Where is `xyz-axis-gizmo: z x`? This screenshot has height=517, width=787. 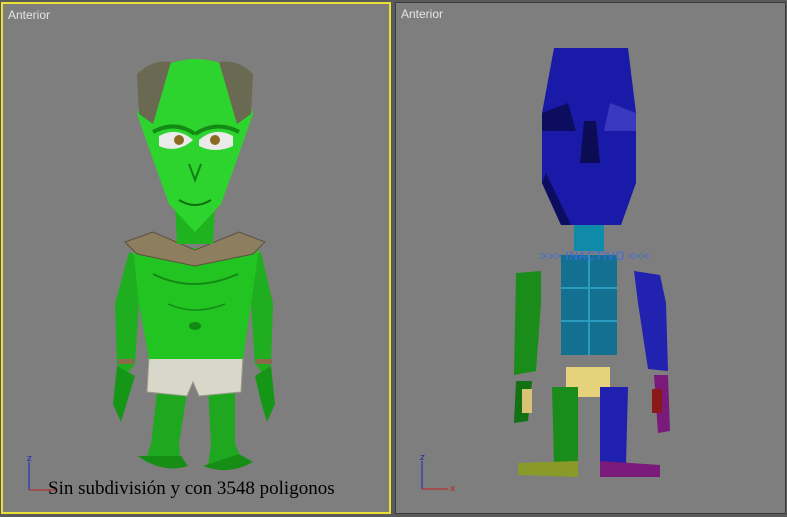 xyz-axis-gizmo: z x is located at coordinates (438, 473).